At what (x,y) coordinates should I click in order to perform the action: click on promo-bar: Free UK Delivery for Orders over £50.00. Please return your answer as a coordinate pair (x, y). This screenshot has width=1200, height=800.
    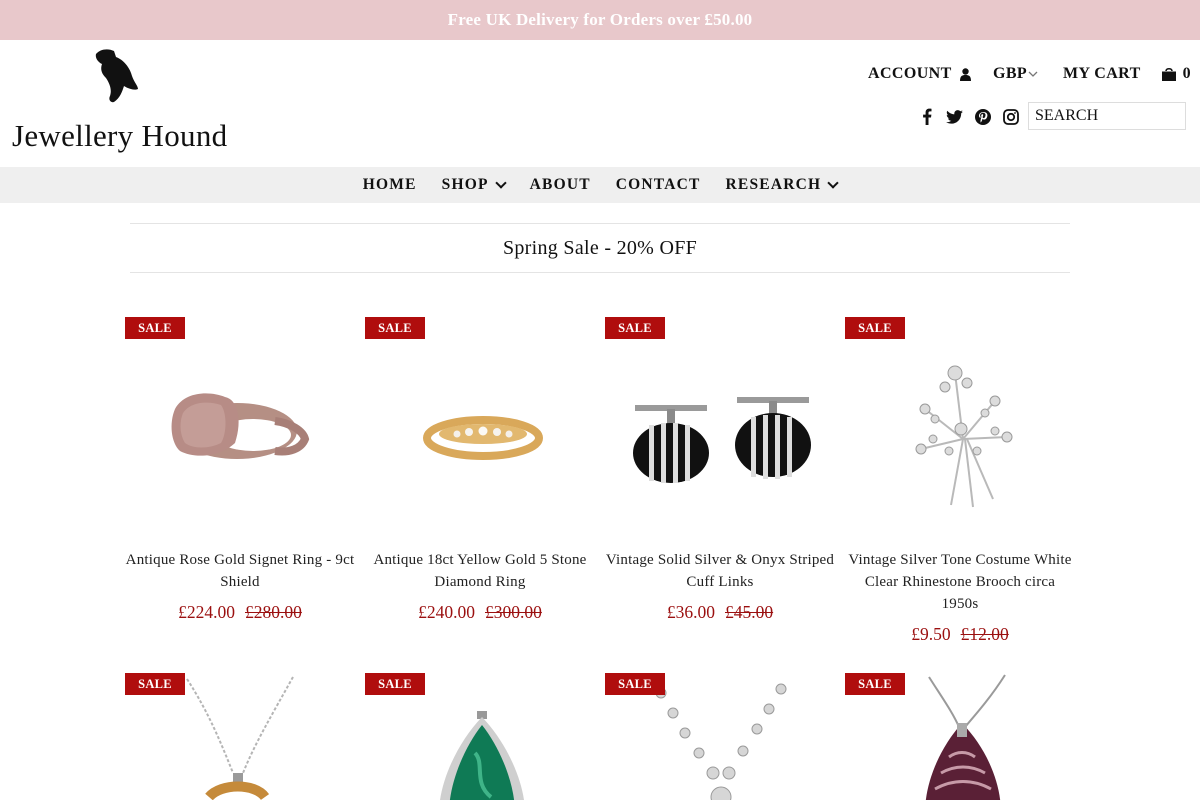
    Looking at the image, I should click on (600, 20).